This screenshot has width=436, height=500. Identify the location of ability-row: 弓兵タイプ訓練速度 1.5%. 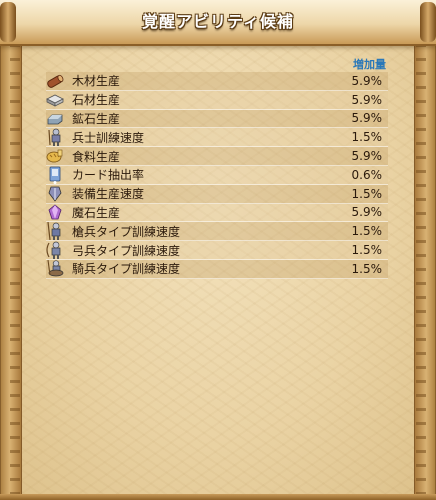
(217, 250).